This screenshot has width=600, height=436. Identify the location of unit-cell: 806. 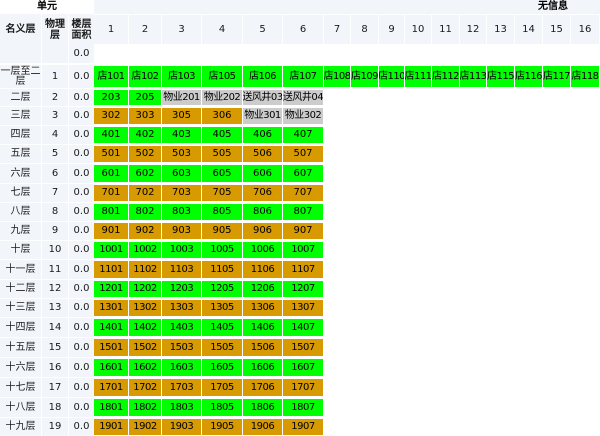
(262, 212).